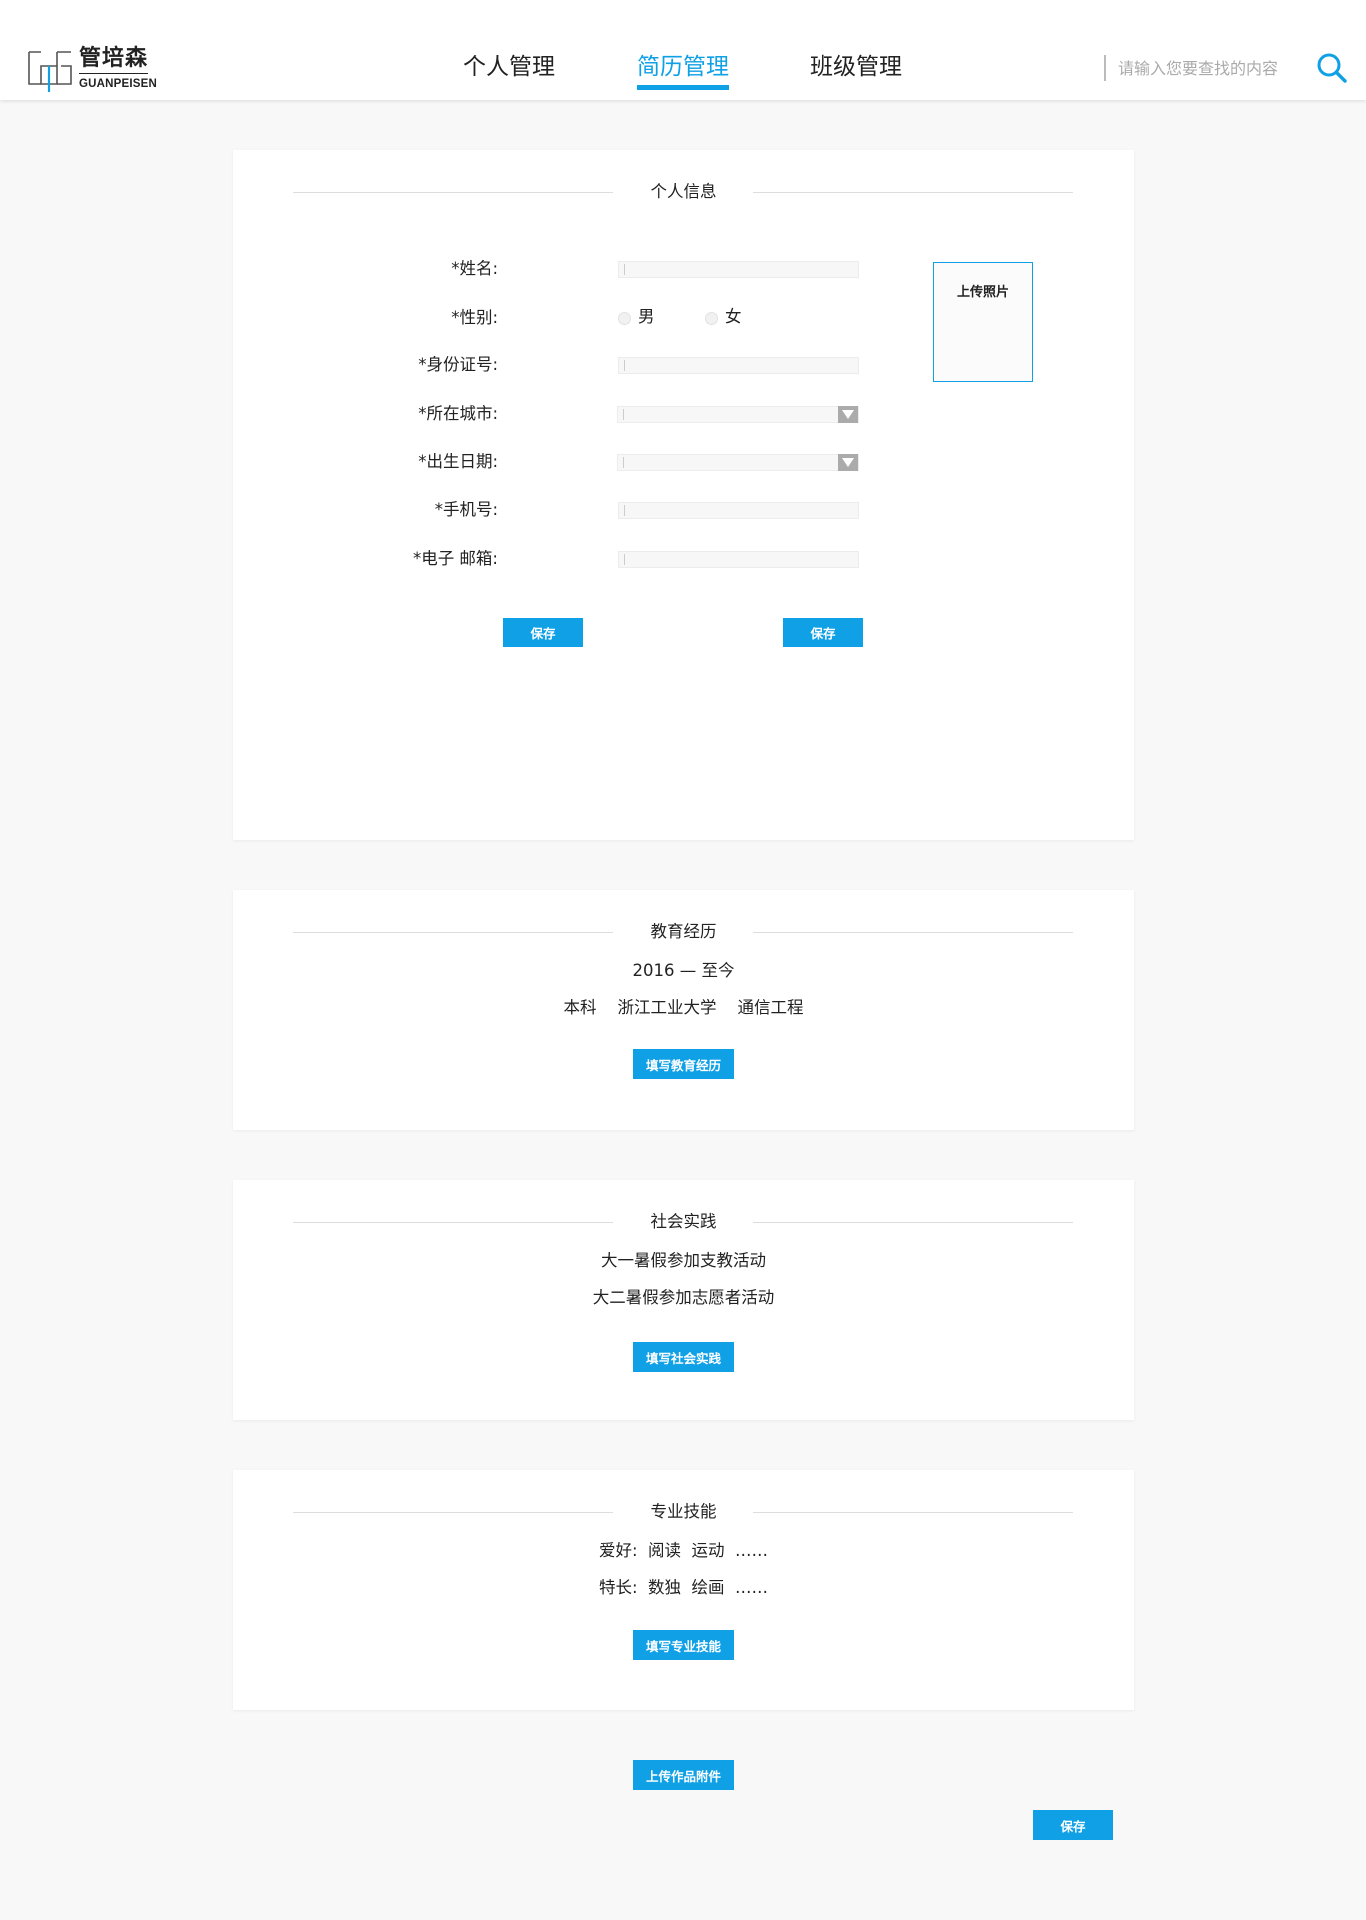  Describe the element at coordinates (1332, 68) in the screenshot. I see `search-icon` at that location.